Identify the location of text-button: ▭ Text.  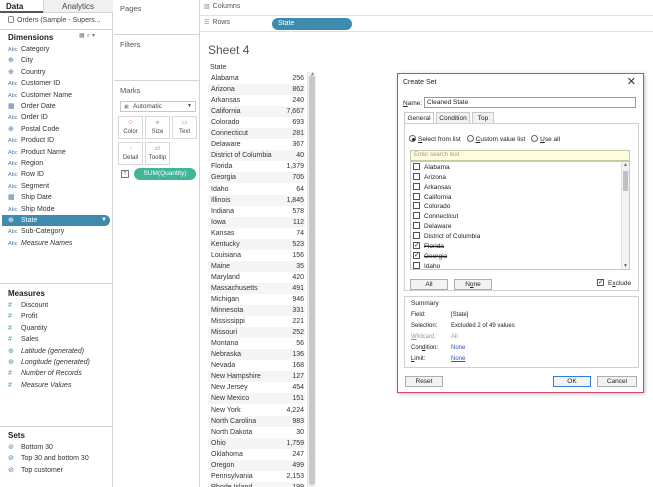
(184, 127).